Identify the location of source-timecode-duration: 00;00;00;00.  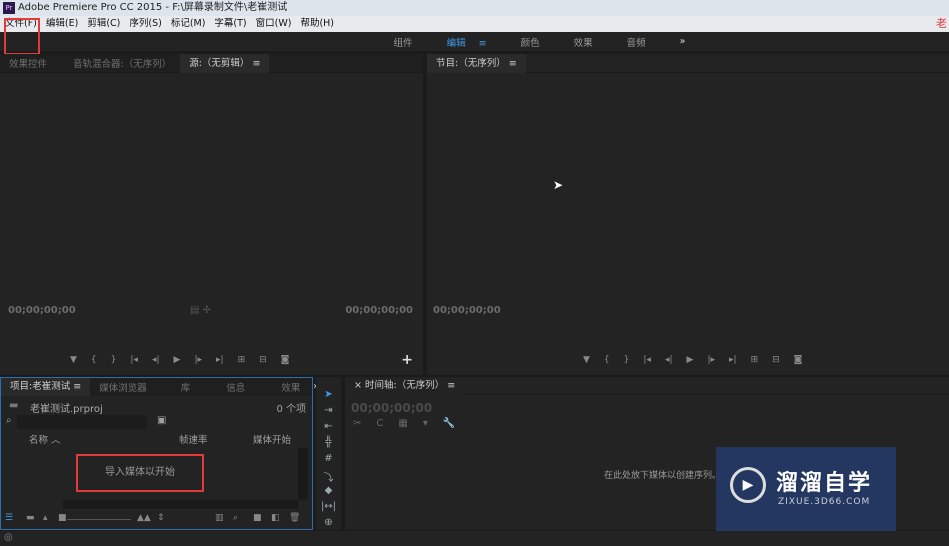
(379, 310).